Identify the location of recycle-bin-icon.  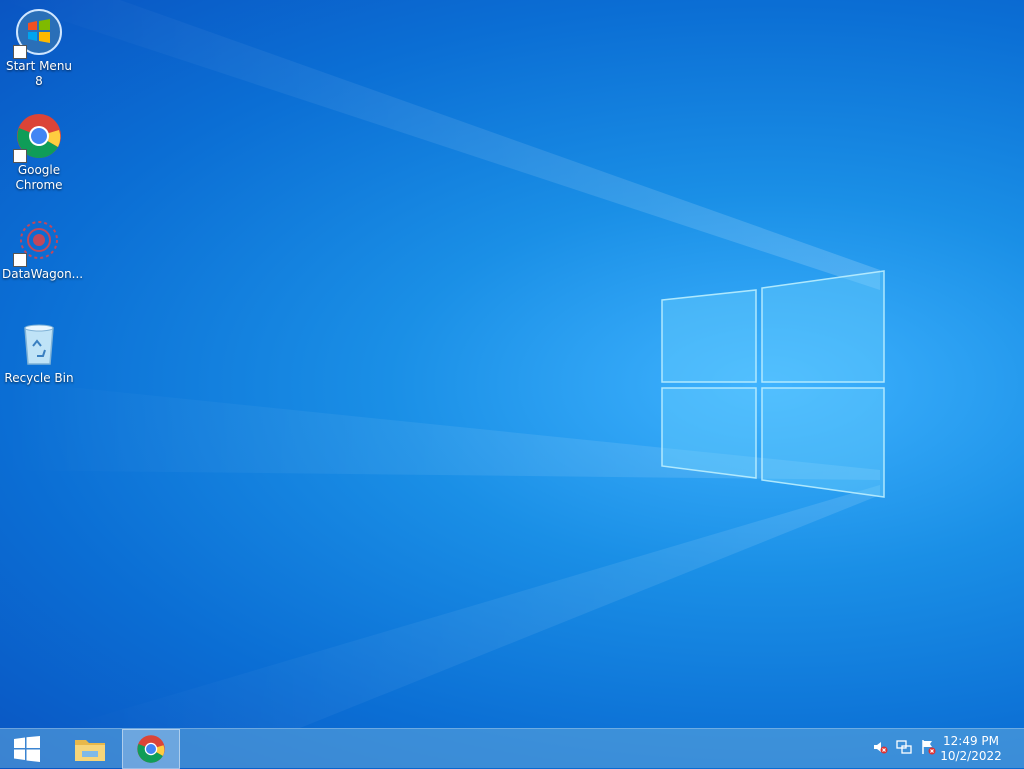
(39, 344).